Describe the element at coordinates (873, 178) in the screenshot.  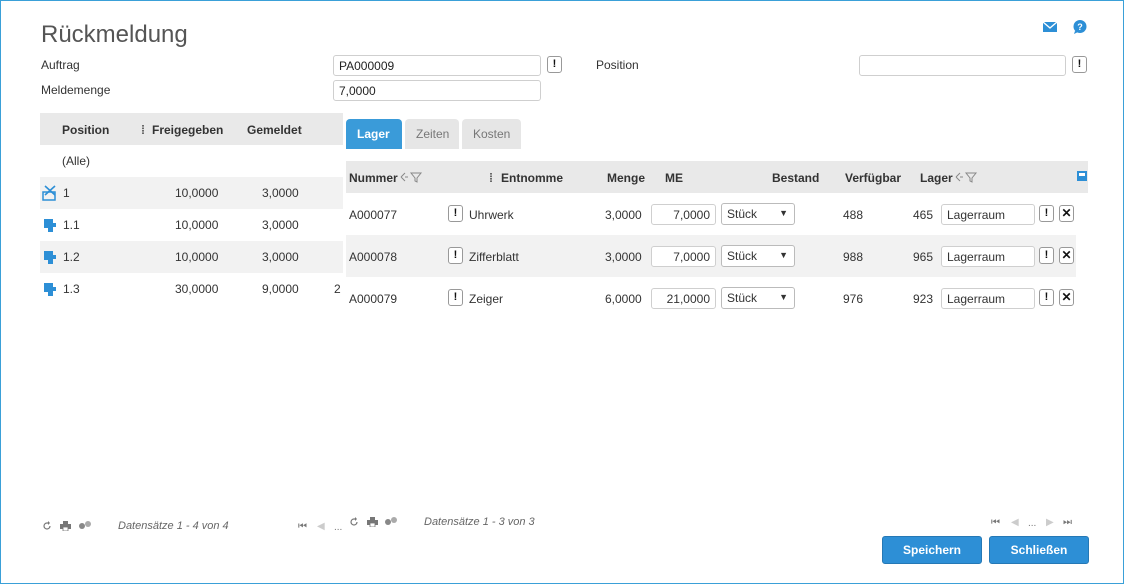
I see `column-header-verfuegbar: Verfügbar` at that location.